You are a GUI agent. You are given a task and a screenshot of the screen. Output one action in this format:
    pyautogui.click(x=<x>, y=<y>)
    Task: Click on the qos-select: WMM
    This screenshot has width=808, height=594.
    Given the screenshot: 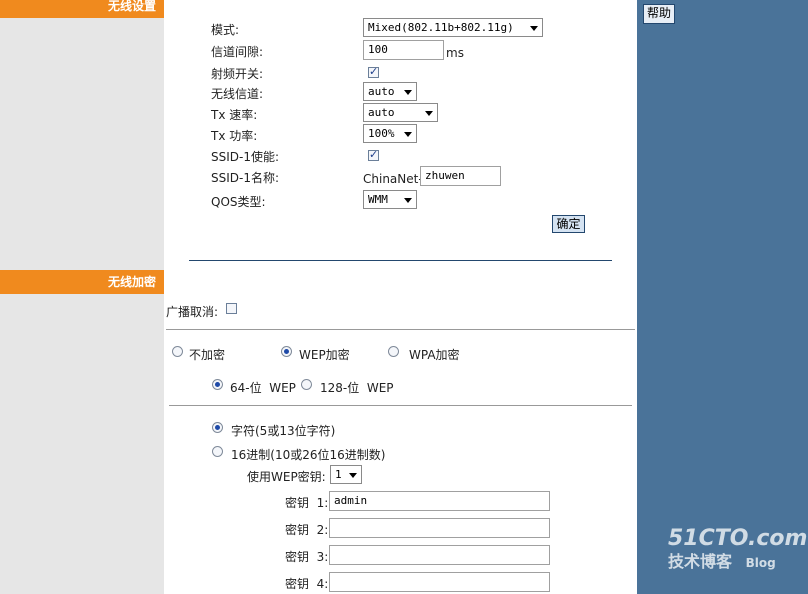 What is the action you would take?
    pyautogui.click(x=390, y=199)
    